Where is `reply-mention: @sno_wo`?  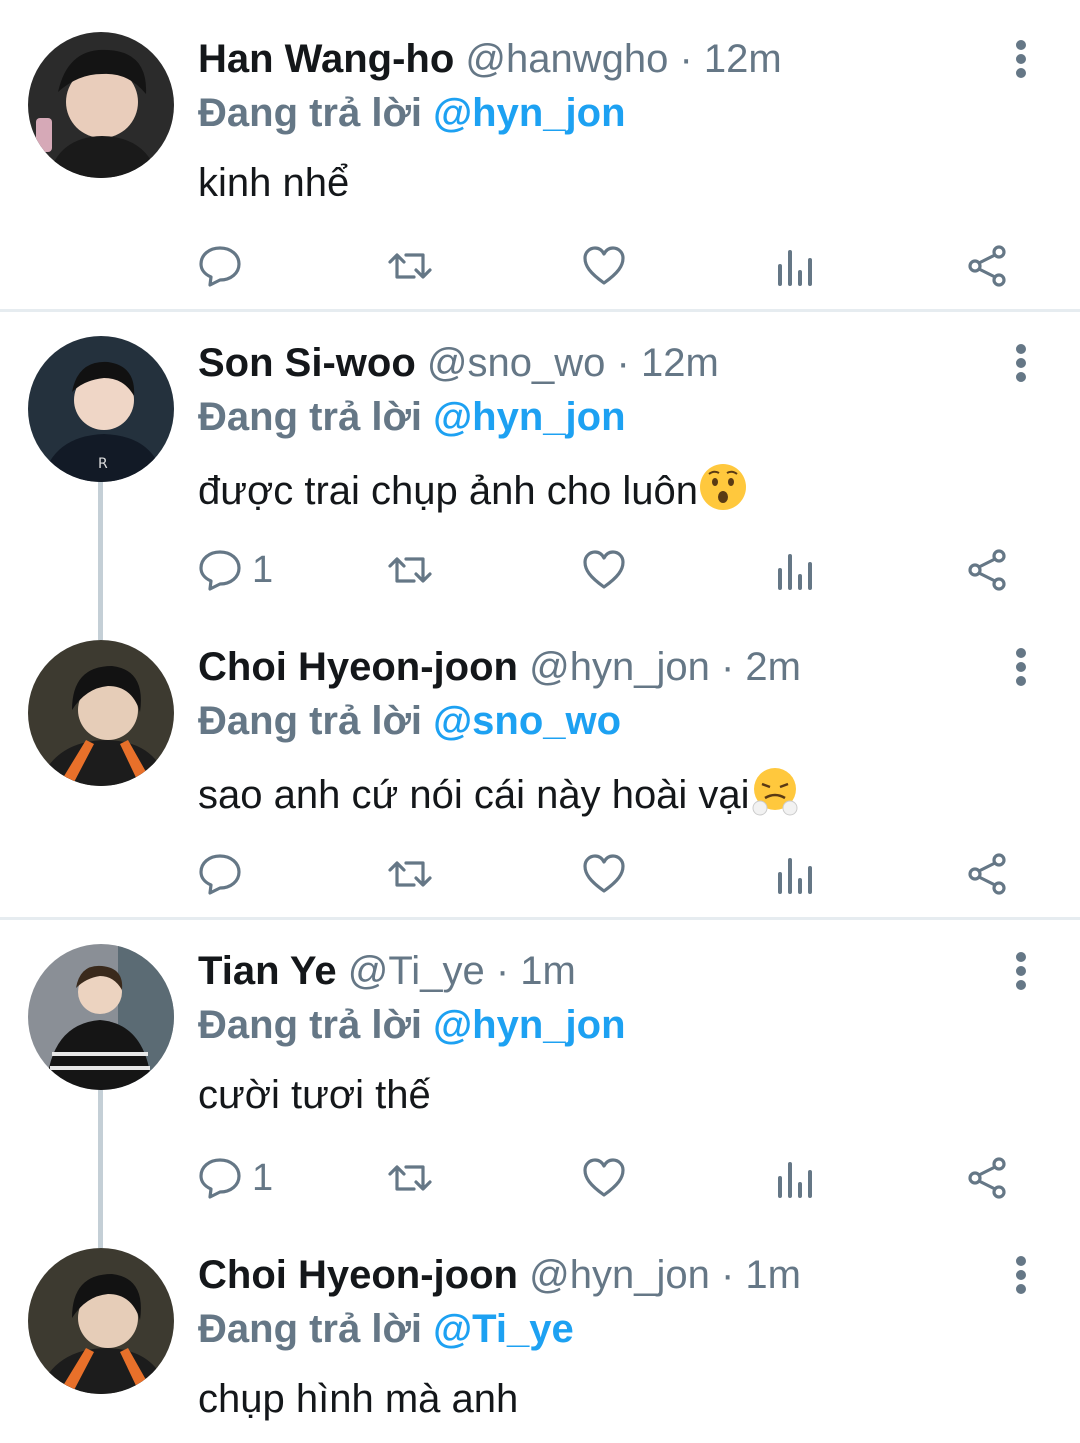
reply-mention: @sno_wo is located at coordinates (527, 721).